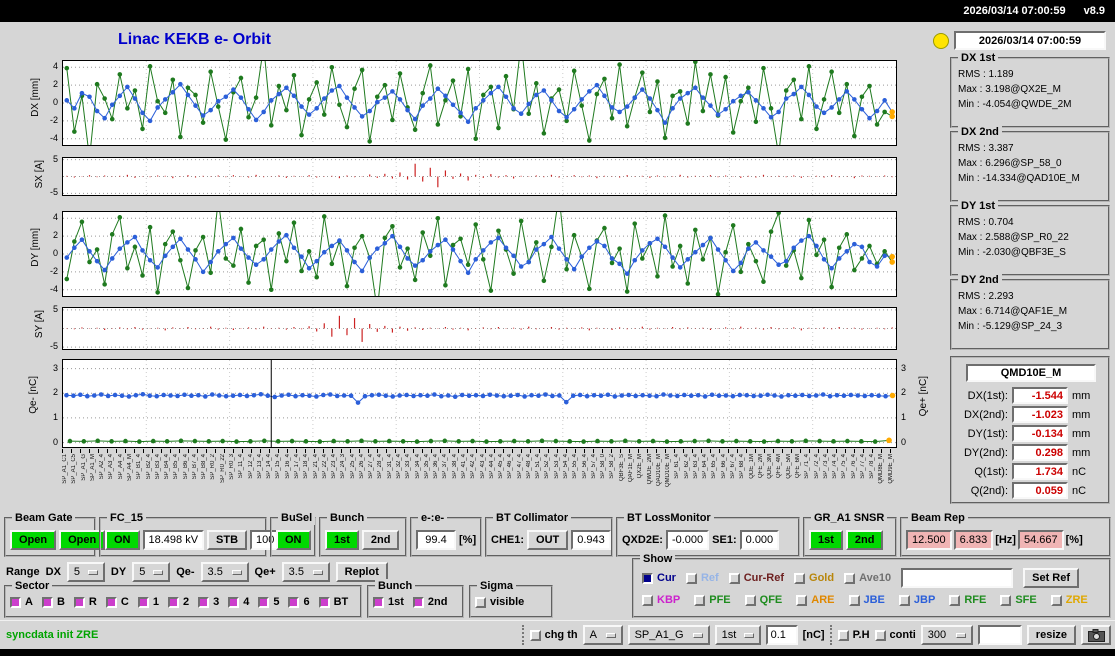 Image resolution: width=1115 pixels, height=656 pixels. Describe the element at coordinates (764, 578) in the screenshot. I see `show-cur-ref-label: Cur-Ref` at that location.